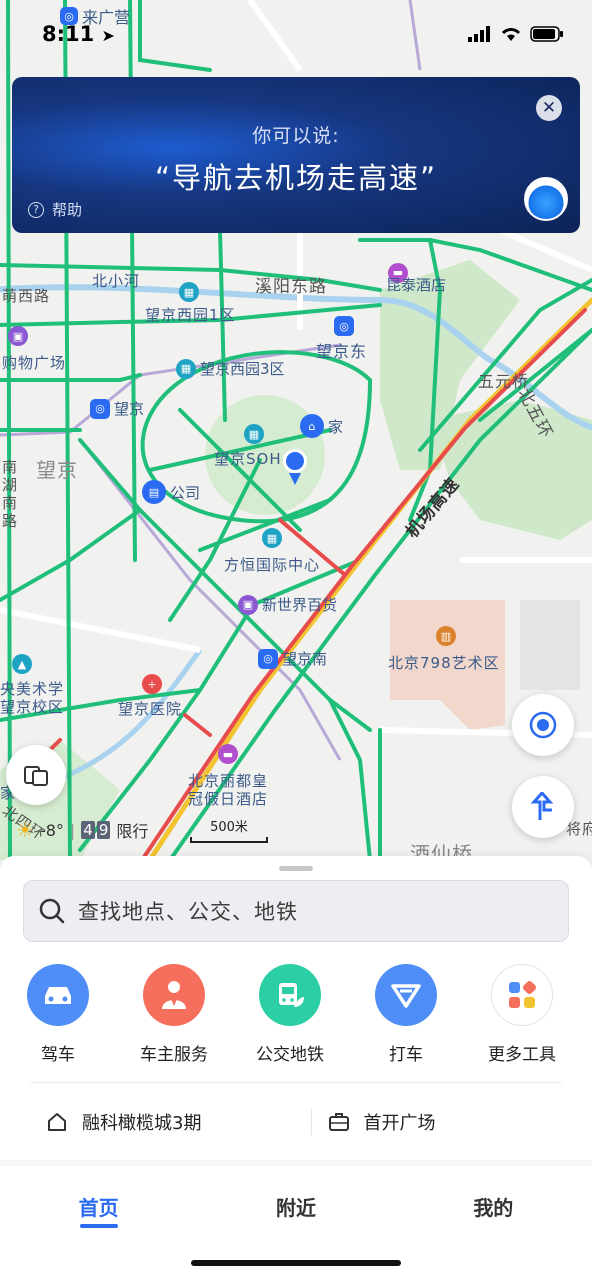 The height and width of the screenshot is (1280, 592). I want to click on poi-label: 北京798艺术区, so click(444, 663).